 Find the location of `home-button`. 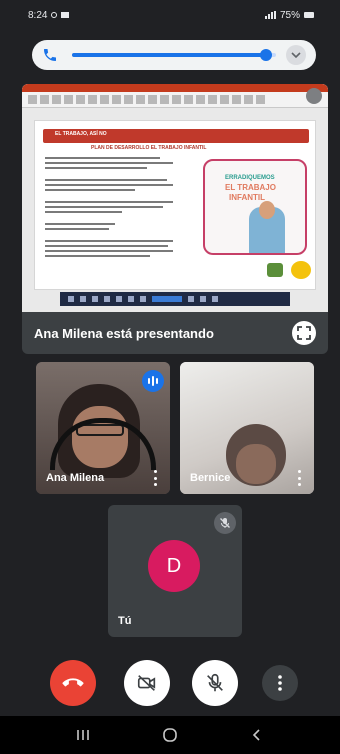

home-button is located at coordinates (170, 735).